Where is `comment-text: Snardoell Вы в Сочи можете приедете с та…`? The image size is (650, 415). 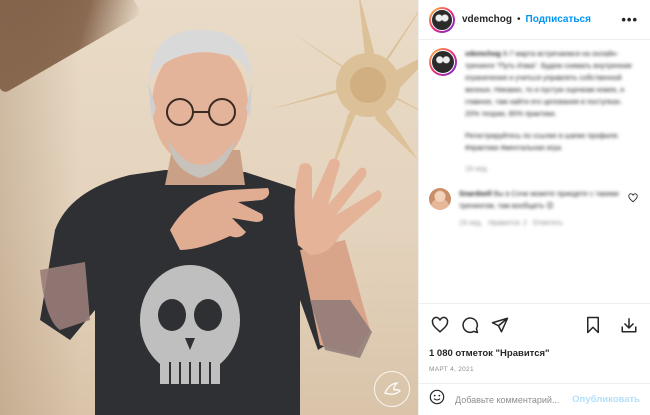
comment-text: Snardoell Вы в Сочи можете приедете с та… is located at coordinates (544, 209).